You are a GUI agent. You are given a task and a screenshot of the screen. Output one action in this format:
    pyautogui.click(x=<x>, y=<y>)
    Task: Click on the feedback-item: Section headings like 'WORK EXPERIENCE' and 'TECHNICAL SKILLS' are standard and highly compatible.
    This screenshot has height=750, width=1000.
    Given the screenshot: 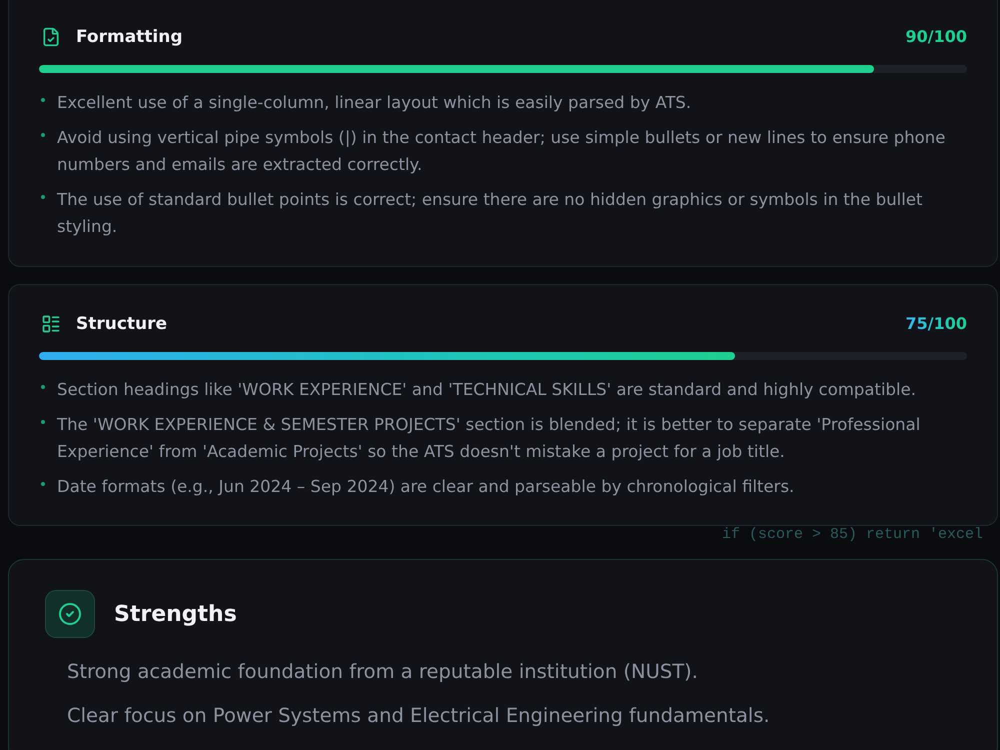 What is the action you would take?
    pyautogui.click(x=486, y=390)
    